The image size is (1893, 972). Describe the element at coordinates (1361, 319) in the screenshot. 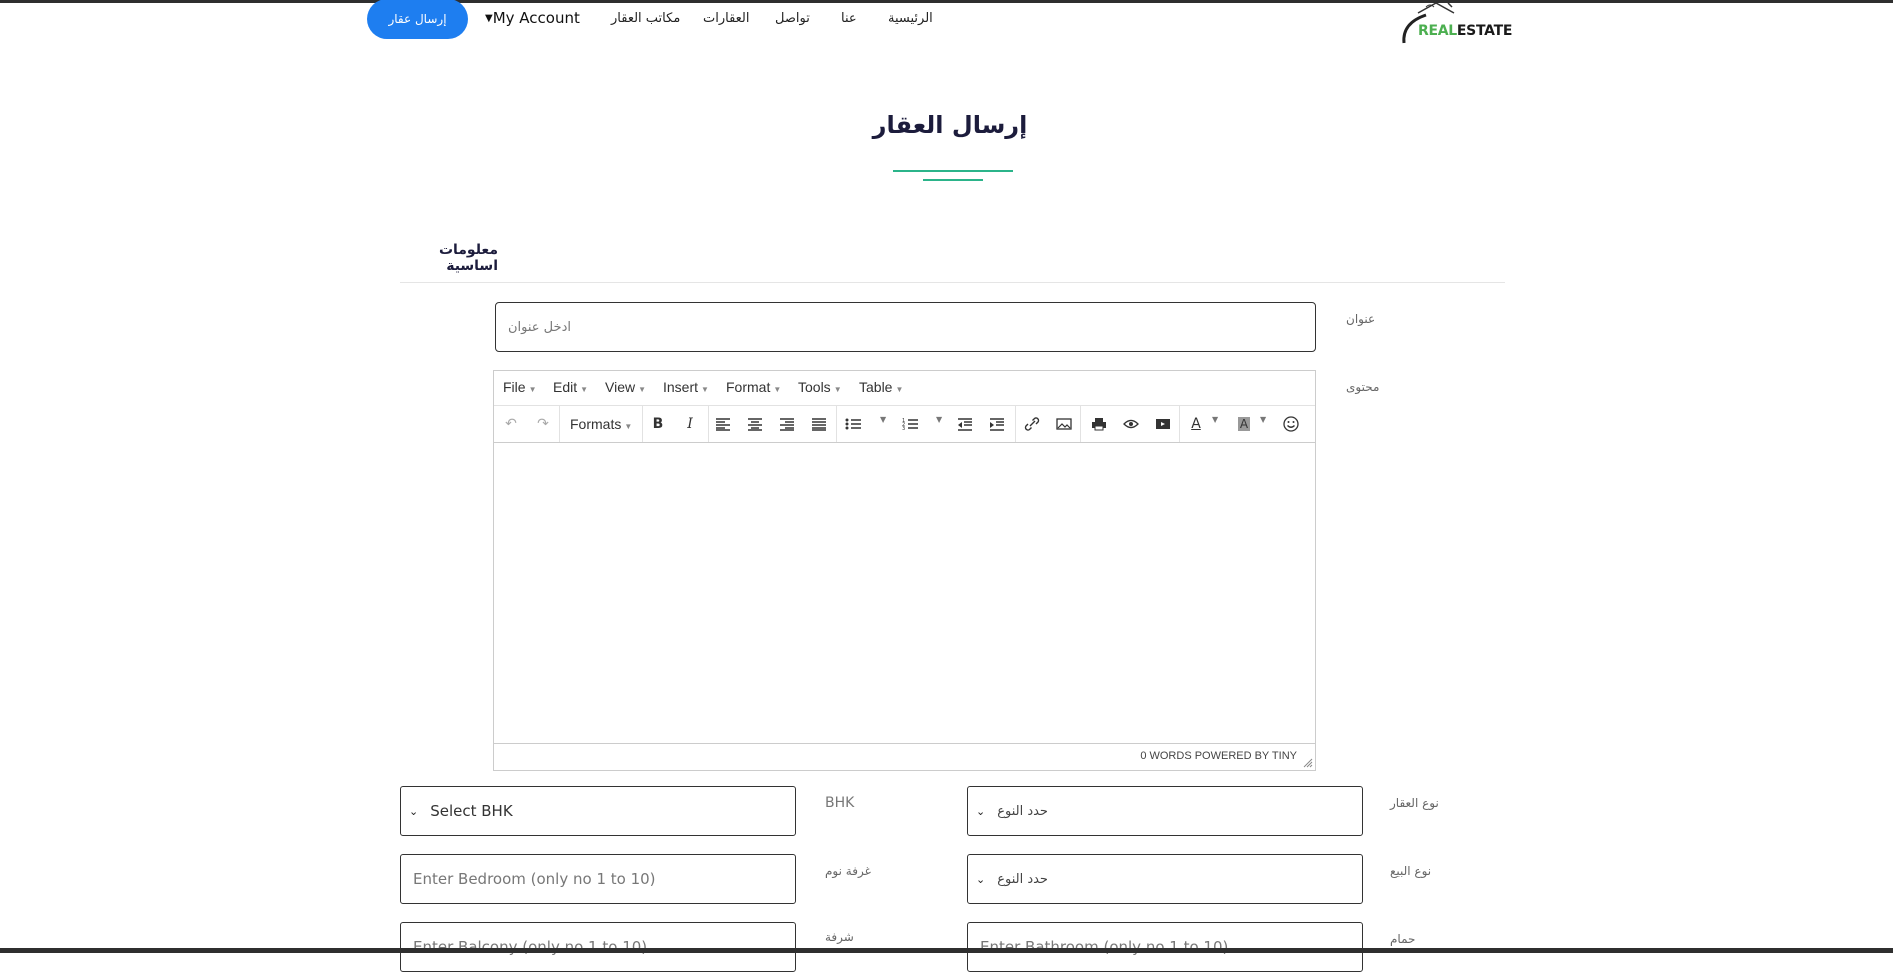

I see `title-label: عنوان` at that location.